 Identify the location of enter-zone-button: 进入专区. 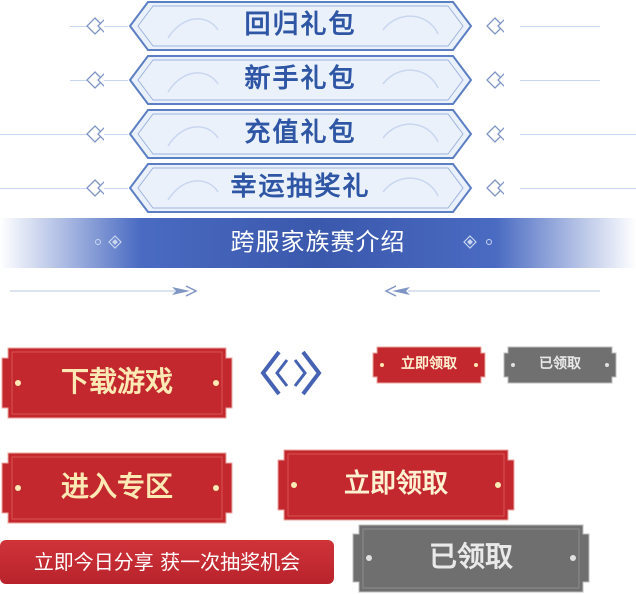
(117, 488).